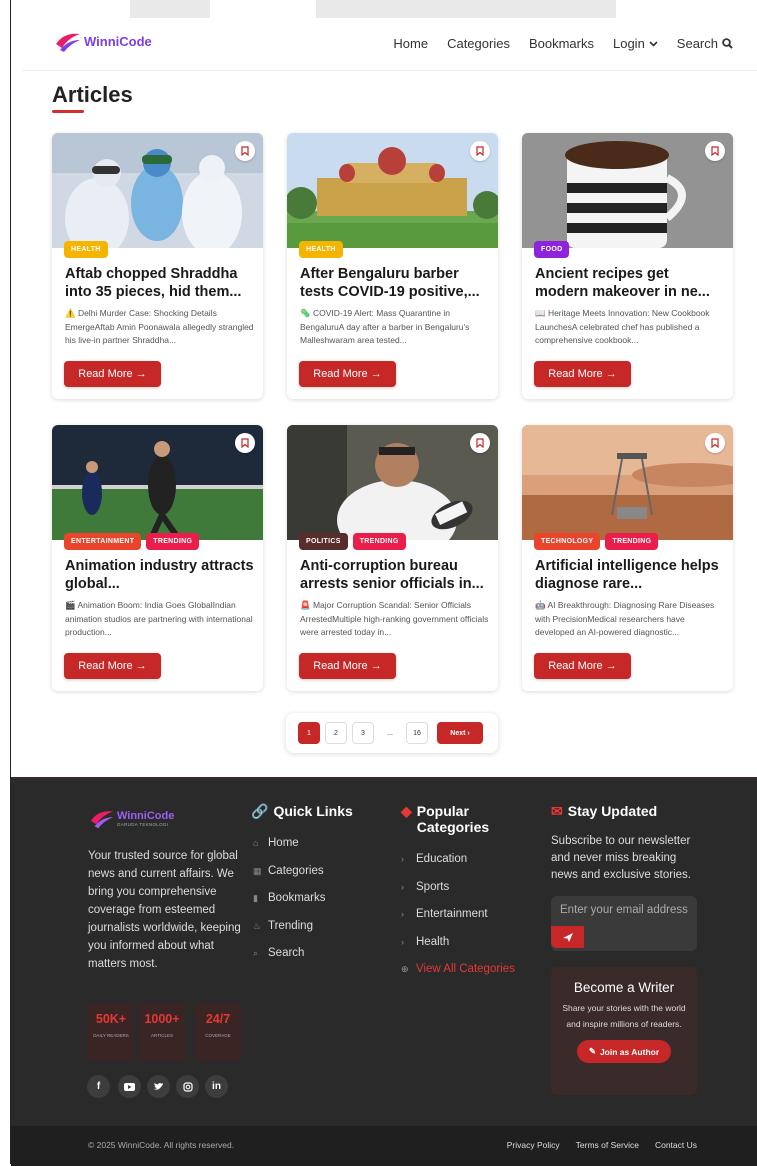 The width and height of the screenshot is (757, 1166). Describe the element at coordinates (624, 923) in the screenshot. I see `newsletter-form: Enter your email address` at that location.